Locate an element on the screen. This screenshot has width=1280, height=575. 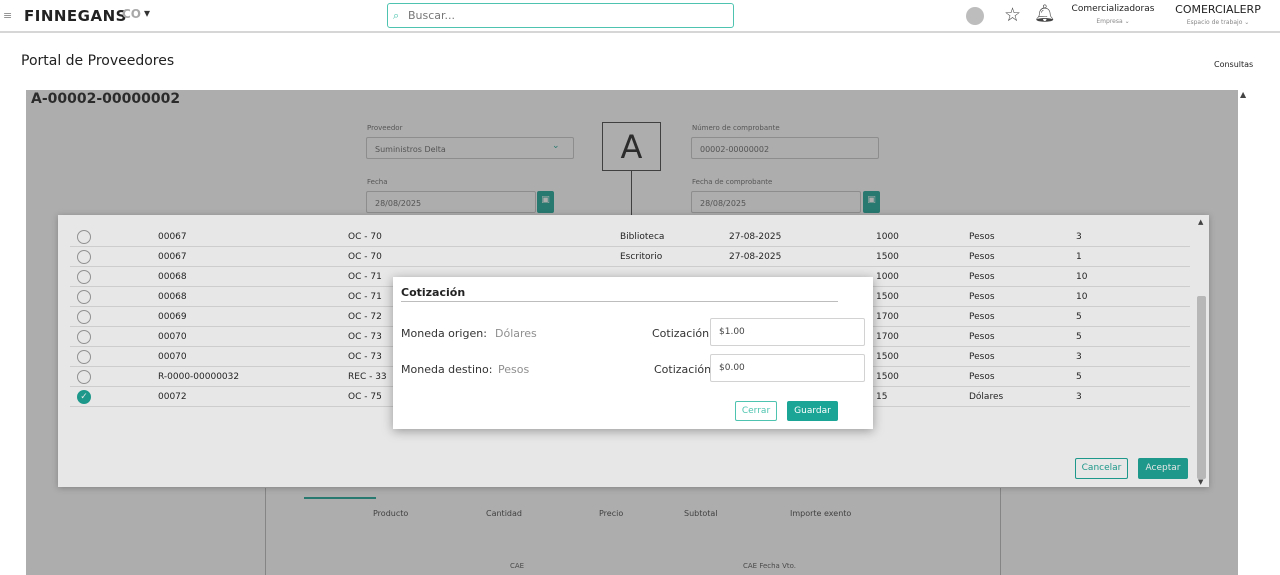
logo-mark: CO is located at coordinates (132, 14).